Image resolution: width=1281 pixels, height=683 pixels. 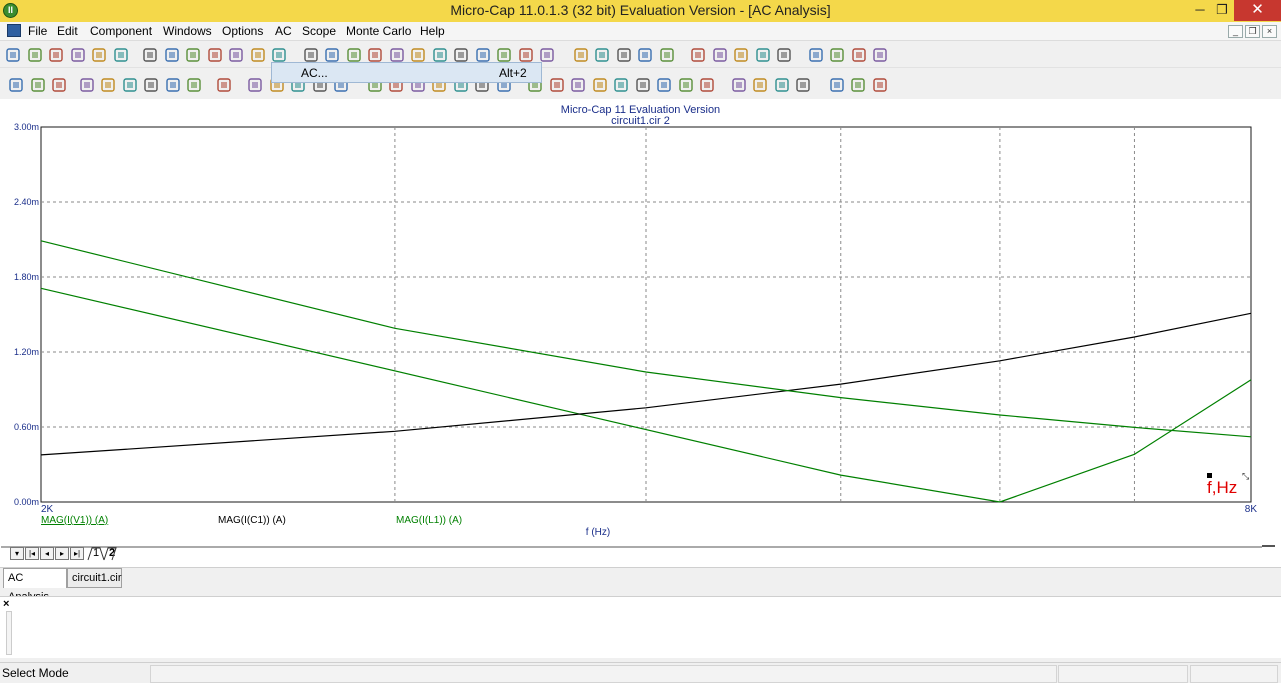 What do you see at coordinates (47, 553) in the screenshot?
I see `prev-page-button: ◂` at bounding box center [47, 553].